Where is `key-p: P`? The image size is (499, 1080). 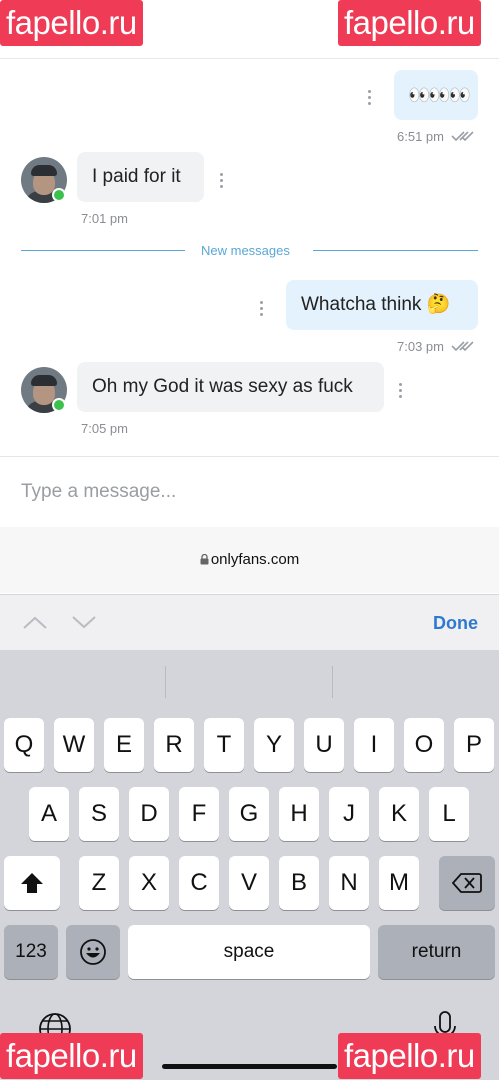 key-p: P is located at coordinates (474, 745).